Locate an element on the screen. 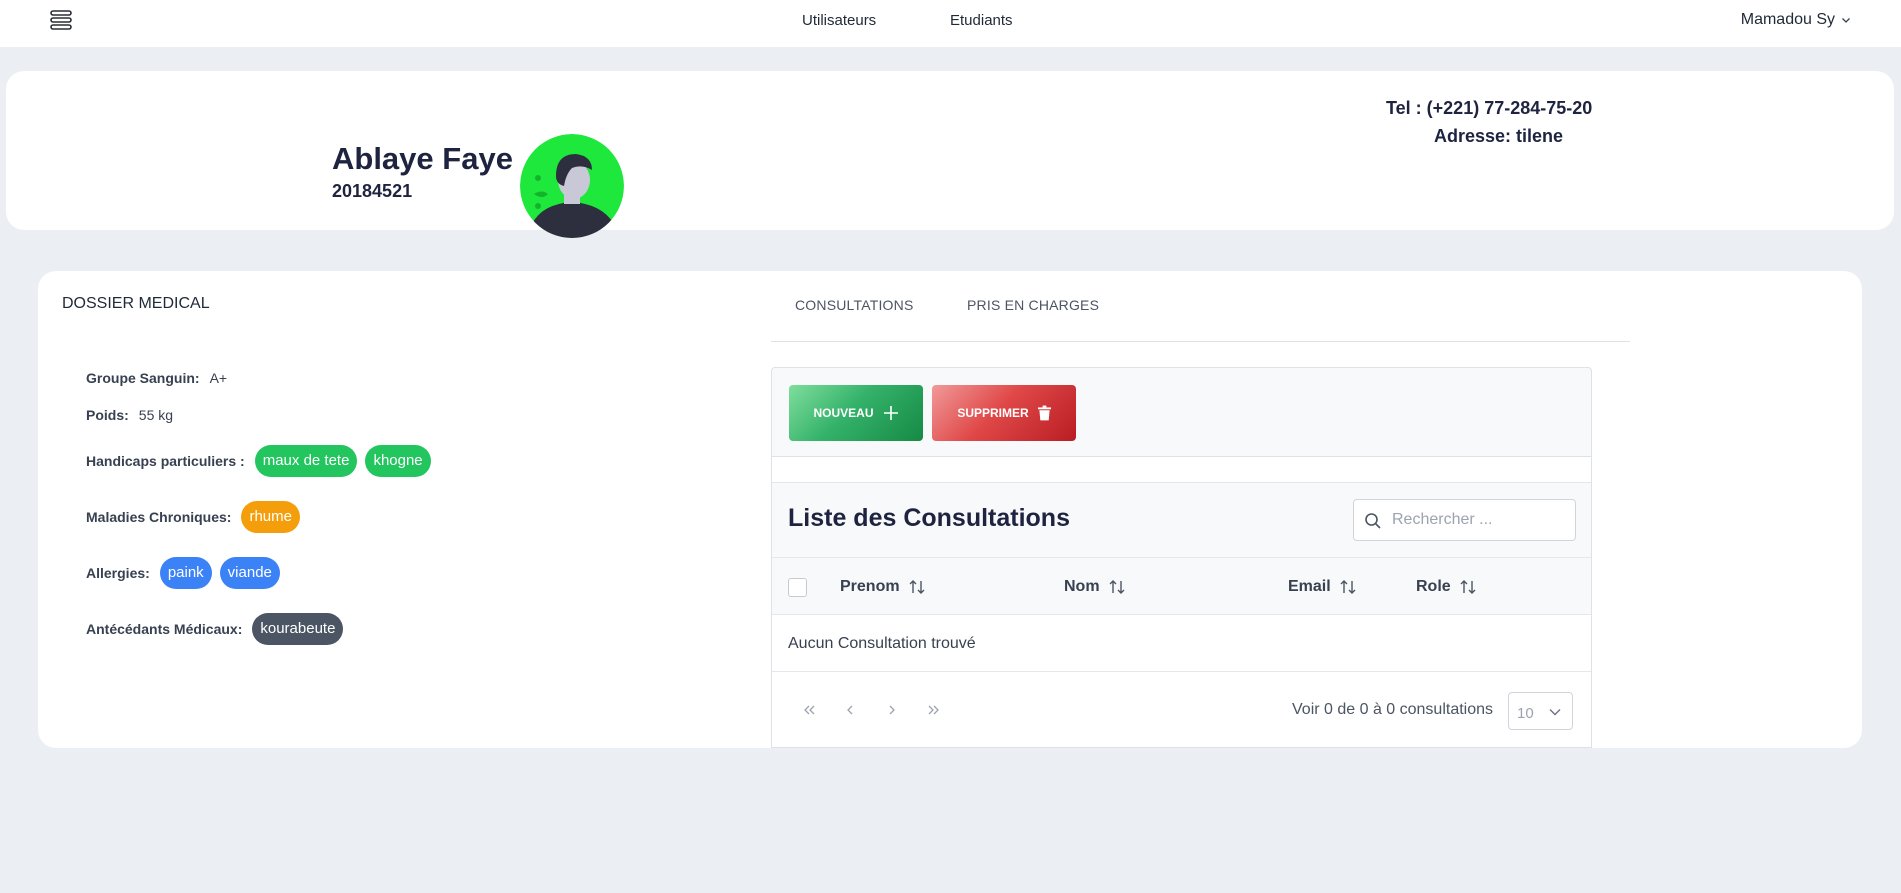  trash-icon is located at coordinates (1044, 413).